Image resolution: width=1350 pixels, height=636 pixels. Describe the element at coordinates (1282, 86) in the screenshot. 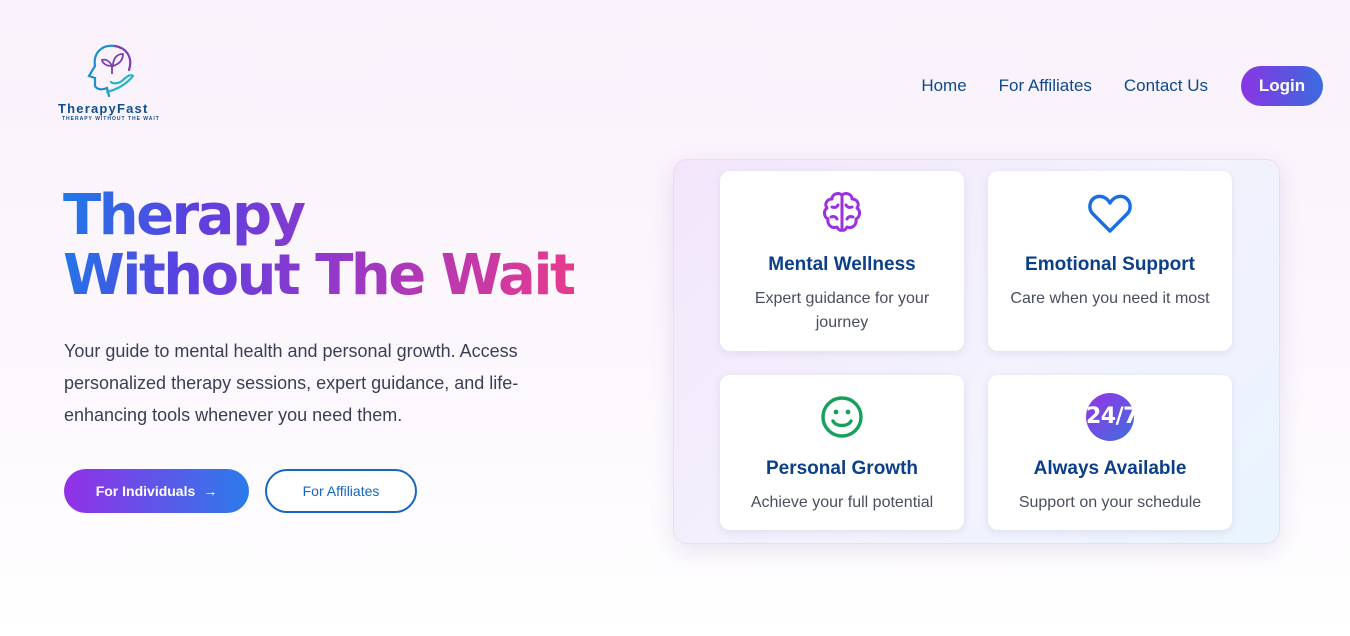

I see `login-button: Login` at that location.